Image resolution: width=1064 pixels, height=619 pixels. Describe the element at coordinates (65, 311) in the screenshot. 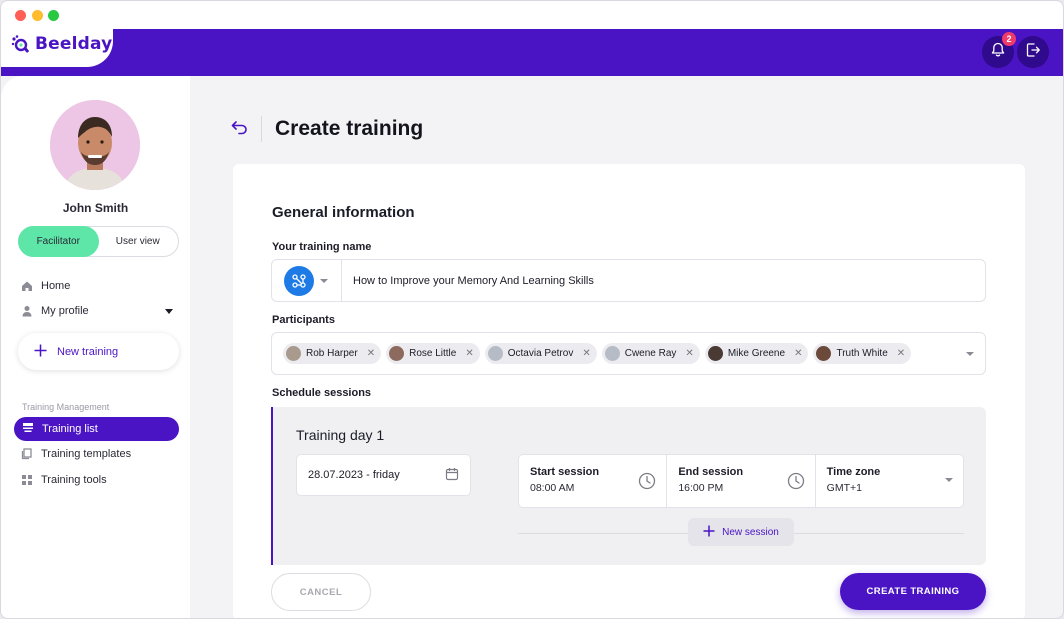

I see `sidebar-item-label: My profile` at that location.